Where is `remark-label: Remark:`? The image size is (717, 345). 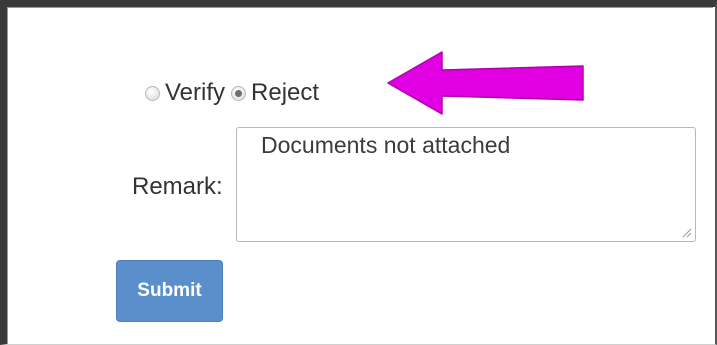 remark-label: Remark: is located at coordinates (177, 186).